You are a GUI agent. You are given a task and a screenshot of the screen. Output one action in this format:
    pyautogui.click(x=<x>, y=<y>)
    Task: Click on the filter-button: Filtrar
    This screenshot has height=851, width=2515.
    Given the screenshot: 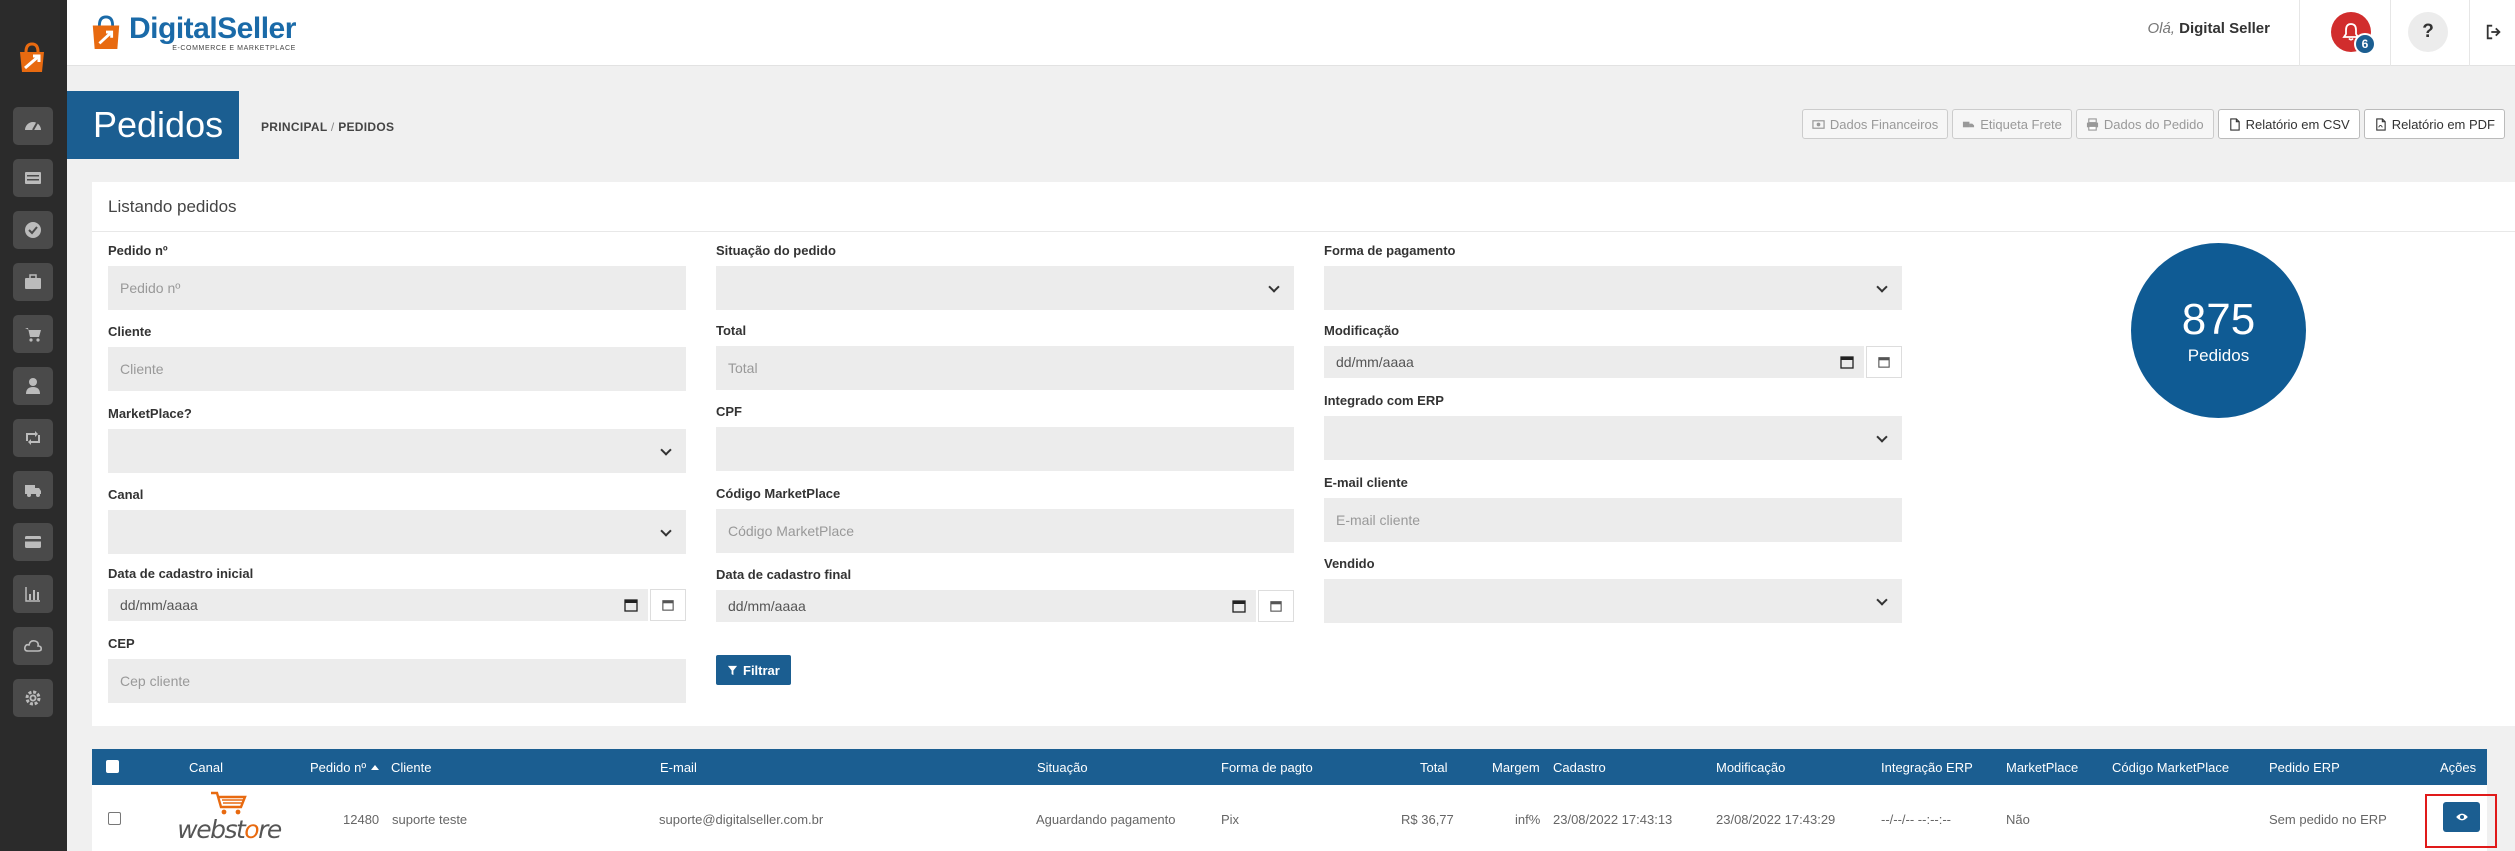 What is the action you would take?
    pyautogui.click(x=753, y=670)
    